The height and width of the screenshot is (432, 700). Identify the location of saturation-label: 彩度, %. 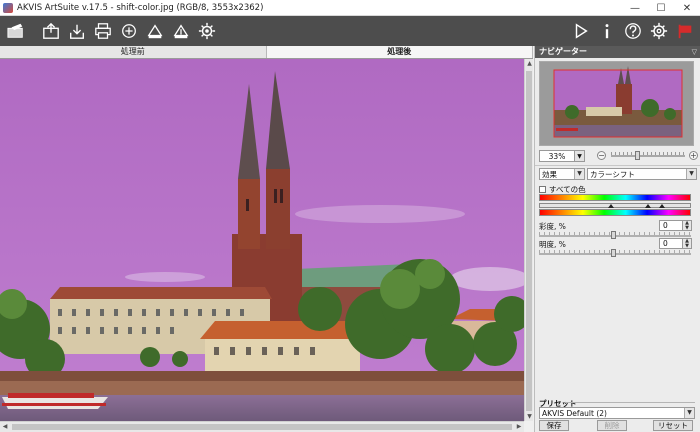
(552, 226).